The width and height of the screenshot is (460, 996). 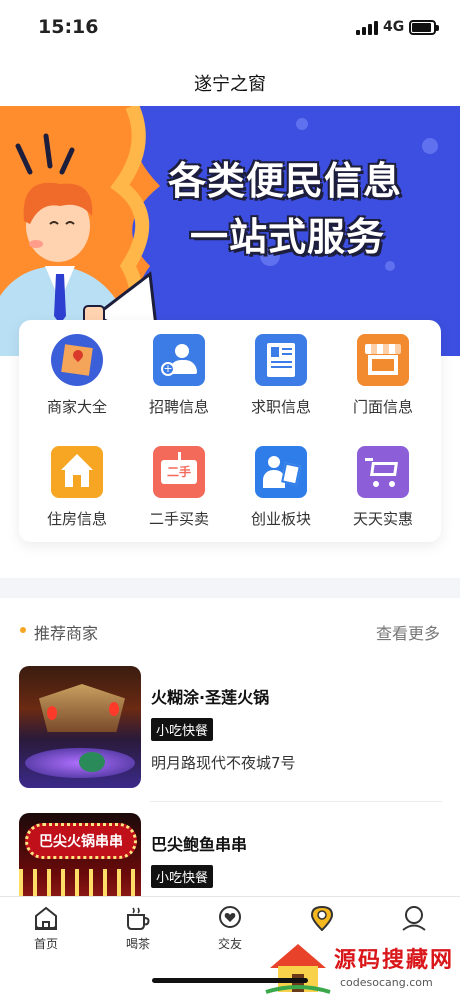 What do you see at coordinates (281, 472) in the screenshot?
I see `entrepreneur-icon` at bounding box center [281, 472].